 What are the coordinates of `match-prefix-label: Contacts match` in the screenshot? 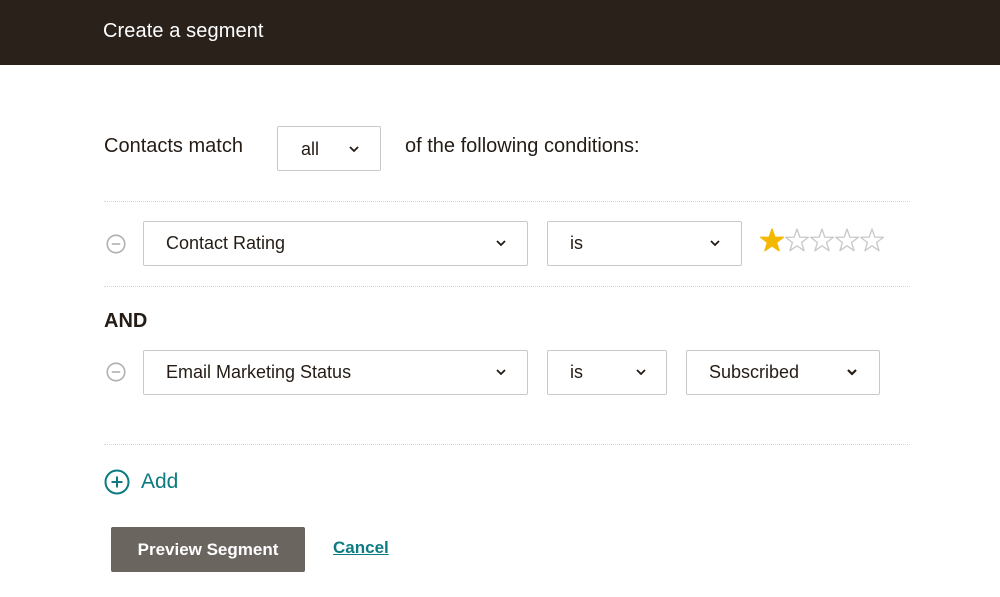 It's located at (173, 146).